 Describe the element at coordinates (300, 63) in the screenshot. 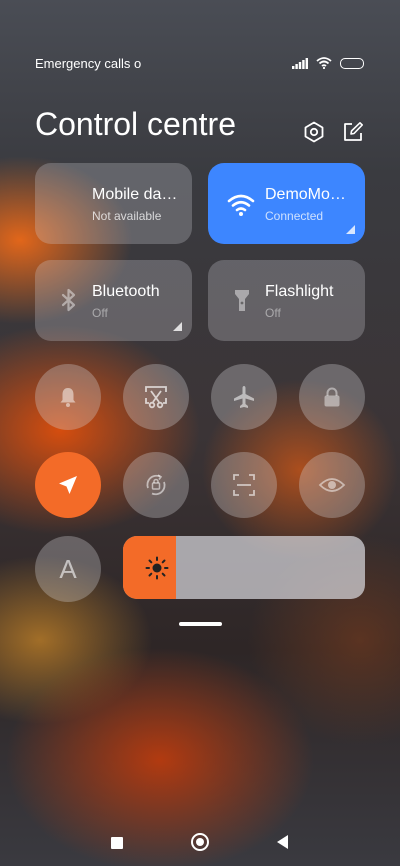

I see `signal-icon` at that location.